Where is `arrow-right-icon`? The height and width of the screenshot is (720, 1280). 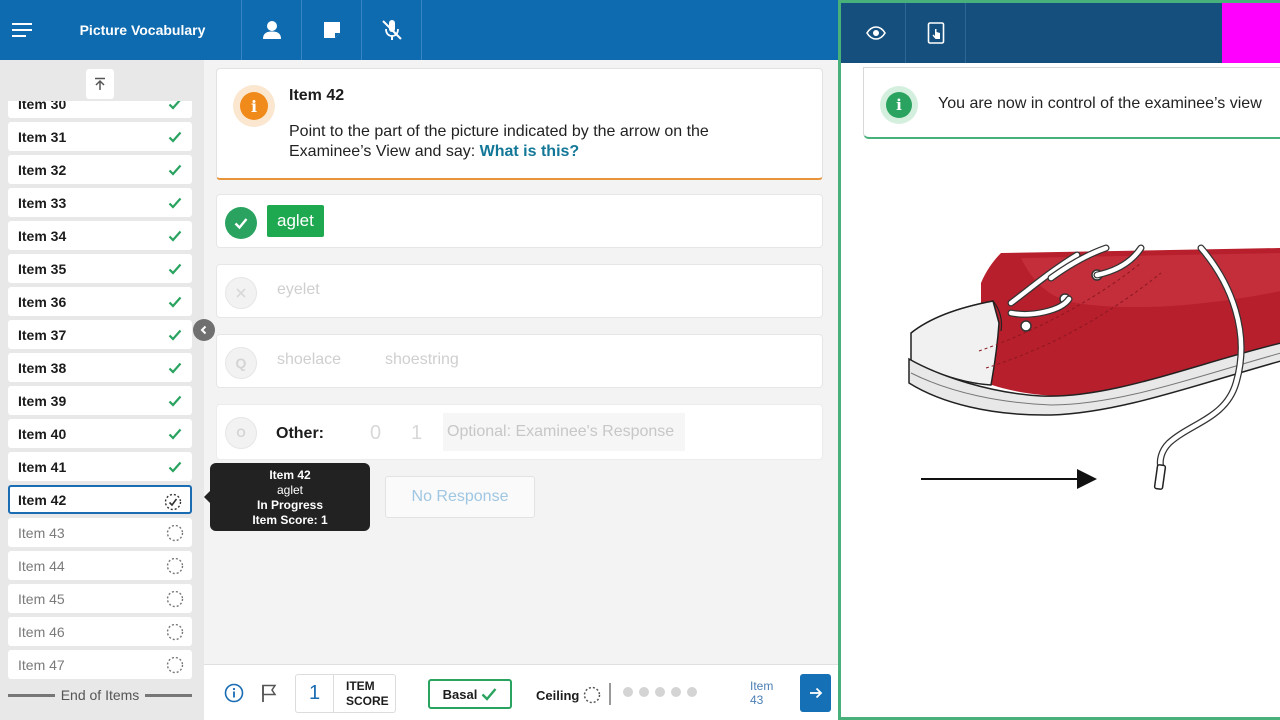 arrow-right-icon is located at coordinates (815, 693).